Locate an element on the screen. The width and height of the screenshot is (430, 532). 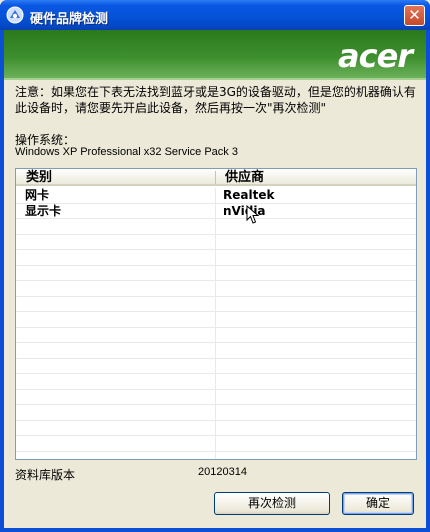
title-bar: 硬件品牌检测 ✕ is located at coordinates (215, 15).